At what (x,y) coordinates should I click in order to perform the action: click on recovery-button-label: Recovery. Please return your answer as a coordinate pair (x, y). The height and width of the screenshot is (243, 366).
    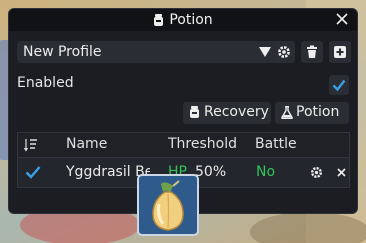
    Looking at the image, I should click on (236, 112).